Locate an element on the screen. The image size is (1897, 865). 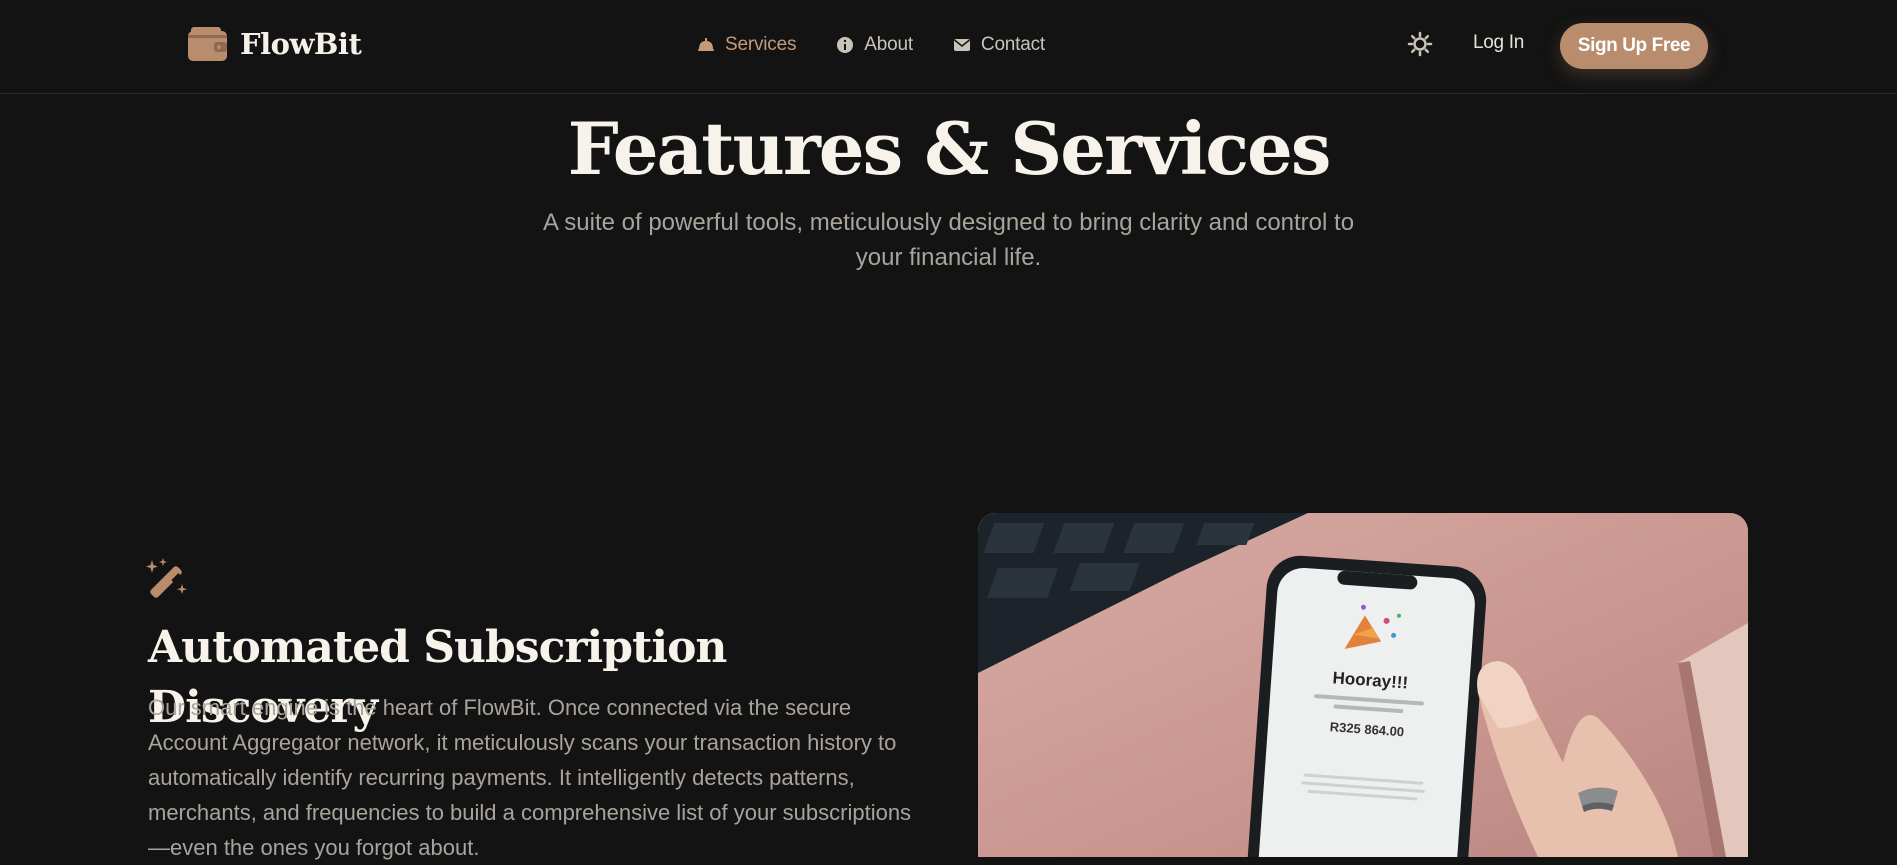
nav-link-about: About is located at coordinates (874, 45).